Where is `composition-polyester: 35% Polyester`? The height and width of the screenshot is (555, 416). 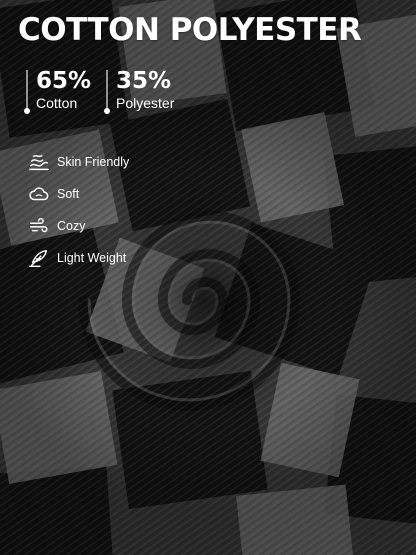
composition-polyester: 35% Polyester is located at coordinates (139, 91).